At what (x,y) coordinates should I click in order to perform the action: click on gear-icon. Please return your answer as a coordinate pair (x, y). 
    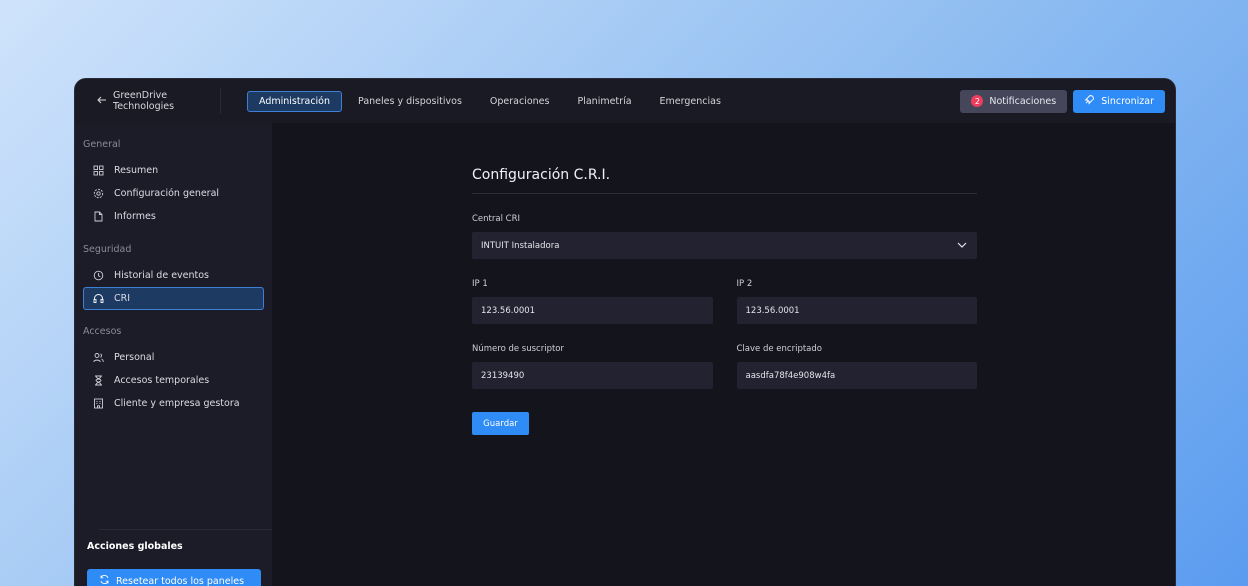
    Looking at the image, I should click on (98, 194).